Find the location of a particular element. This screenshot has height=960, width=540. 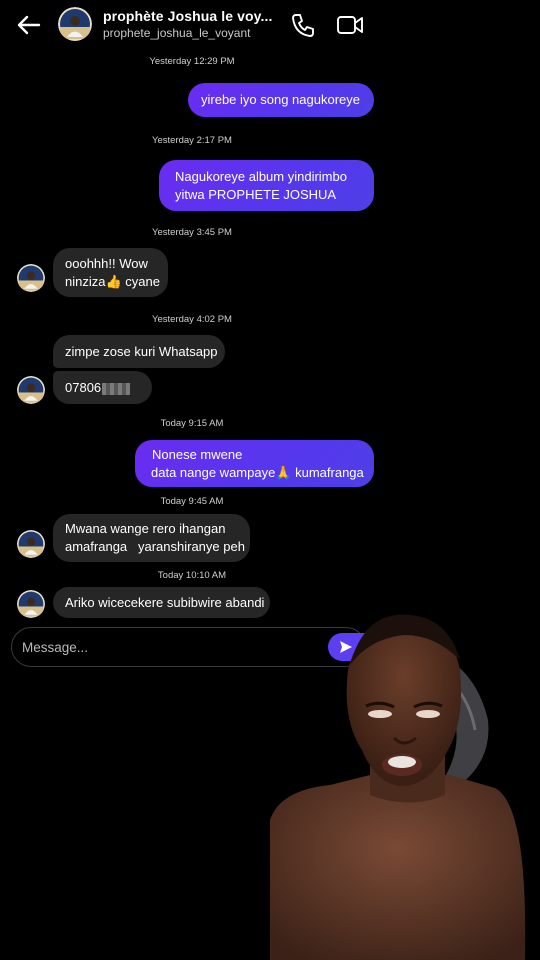

message-bubble-incoming: 07806 is located at coordinates (102, 387).